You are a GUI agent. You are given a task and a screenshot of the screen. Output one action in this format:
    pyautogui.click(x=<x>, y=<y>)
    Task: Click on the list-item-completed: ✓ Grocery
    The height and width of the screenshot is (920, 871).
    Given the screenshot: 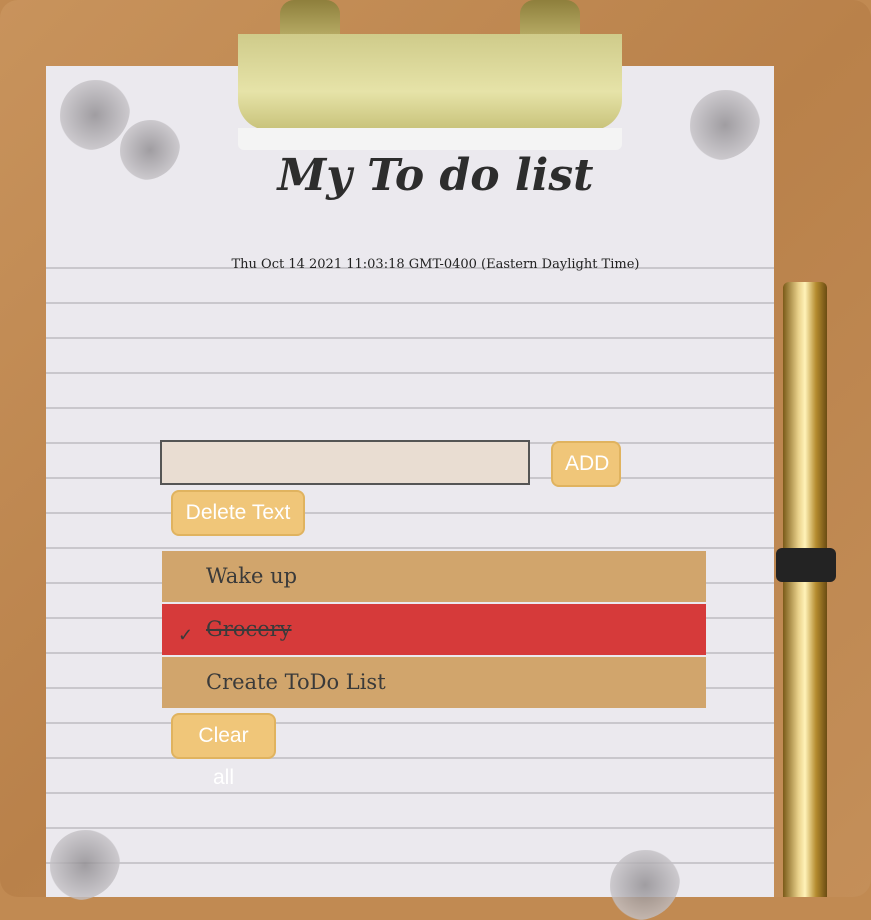 What is the action you would take?
    pyautogui.click(x=434, y=629)
    